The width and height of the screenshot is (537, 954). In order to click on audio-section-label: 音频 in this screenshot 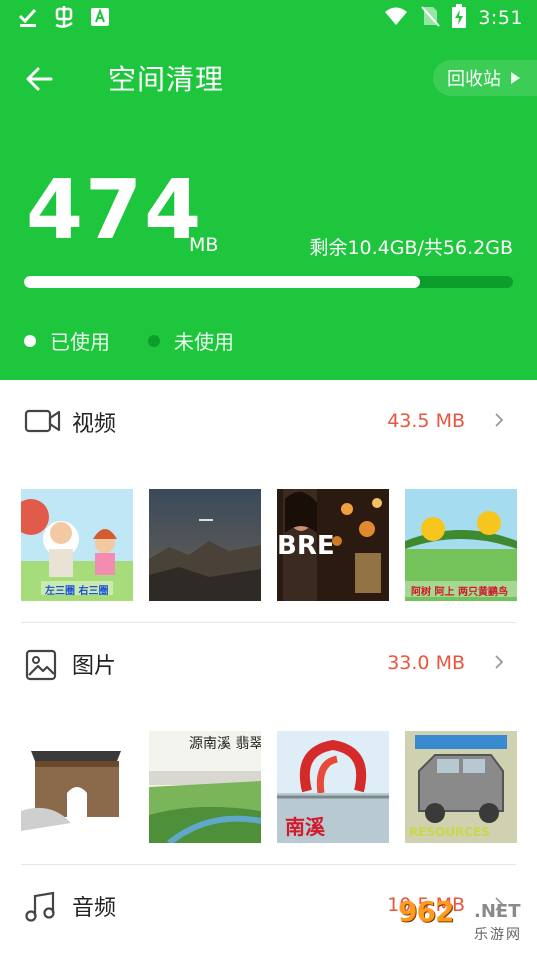, I will do `click(94, 908)`.